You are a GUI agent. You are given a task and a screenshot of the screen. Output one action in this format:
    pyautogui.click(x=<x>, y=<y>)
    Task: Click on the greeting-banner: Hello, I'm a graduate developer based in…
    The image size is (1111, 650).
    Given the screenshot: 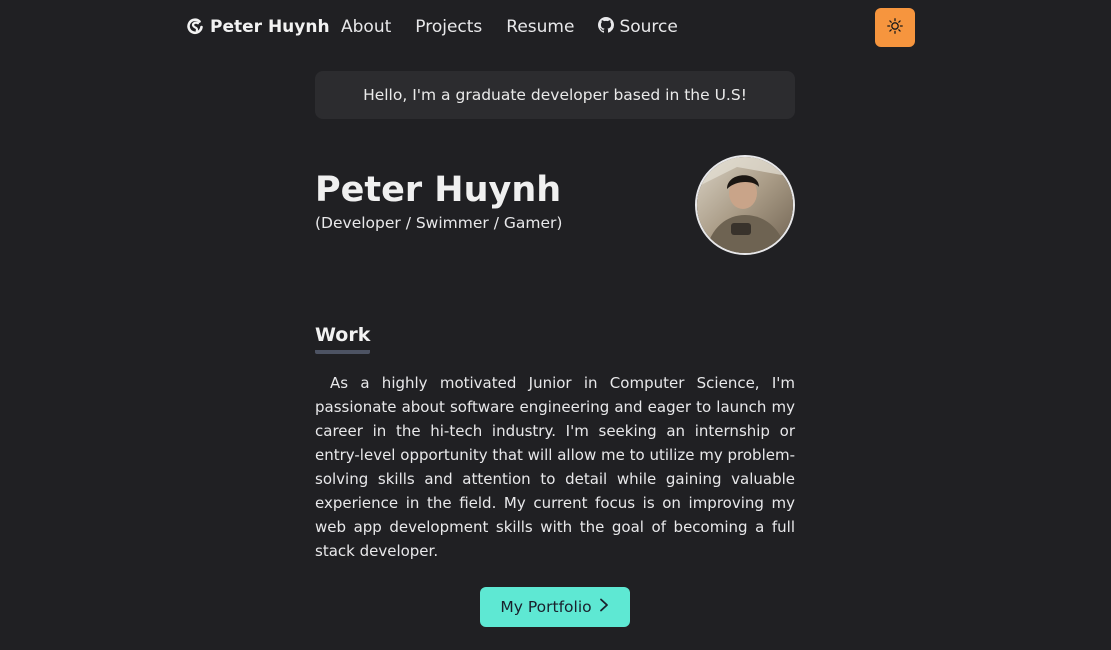 What is the action you would take?
    pyautogui.click(x=555, y=95)
    